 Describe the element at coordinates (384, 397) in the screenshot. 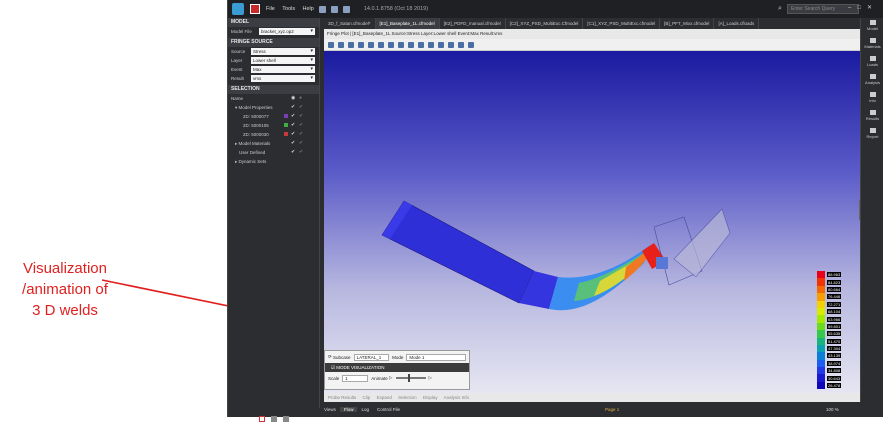

I see `tab-expand: Expand` at that location.